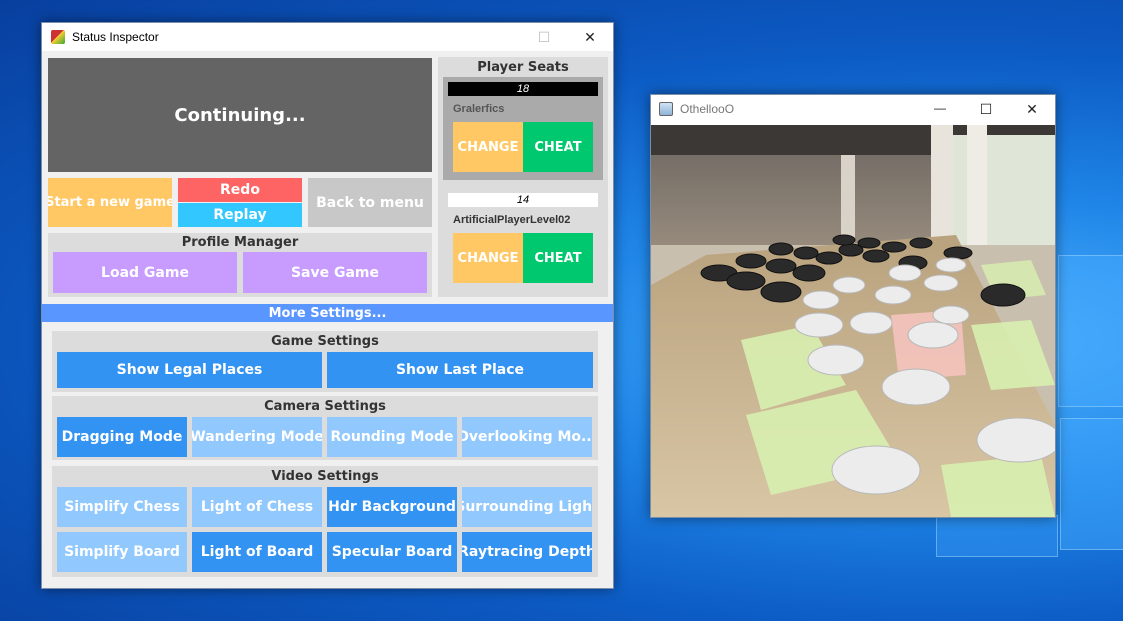 The height and width of the screenshot is (621, 1123). What do you see at coordinates (544, 37) in the screenshot?
I see `maximize-button: ☐` at bounding box center [544, 37].